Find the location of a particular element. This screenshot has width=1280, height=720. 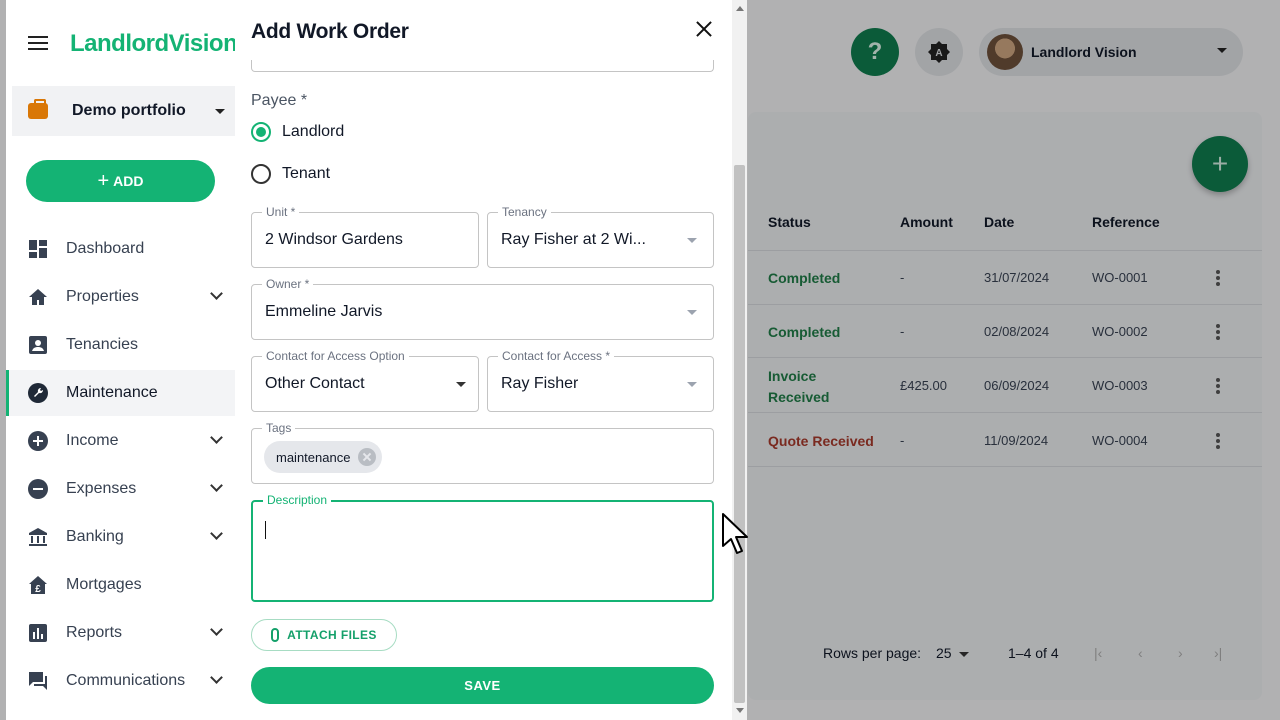

sidebar-item-communications: Communications is located at coordinates (120, 681).